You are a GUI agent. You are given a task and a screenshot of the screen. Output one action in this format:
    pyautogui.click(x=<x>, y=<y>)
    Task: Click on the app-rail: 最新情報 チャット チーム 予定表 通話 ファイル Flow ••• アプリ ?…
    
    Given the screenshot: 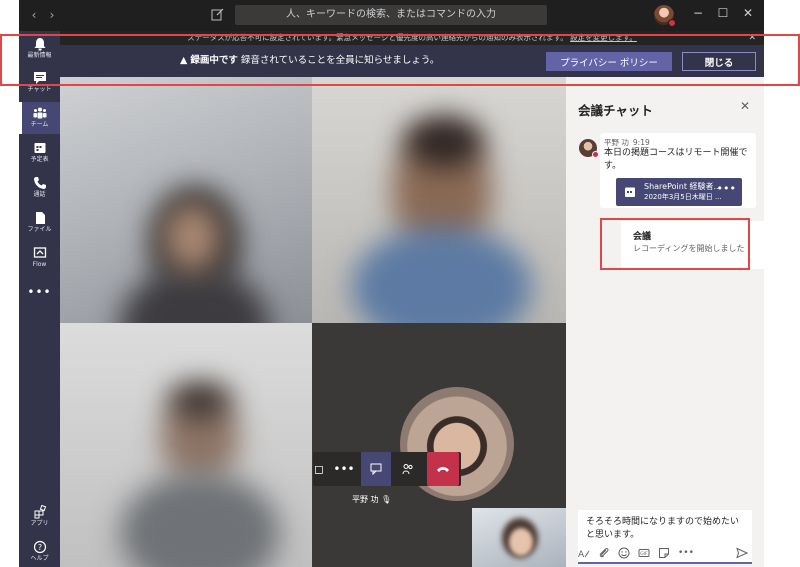 What is the action you would take?
    pyautogui.click(x=39, y=299)
    